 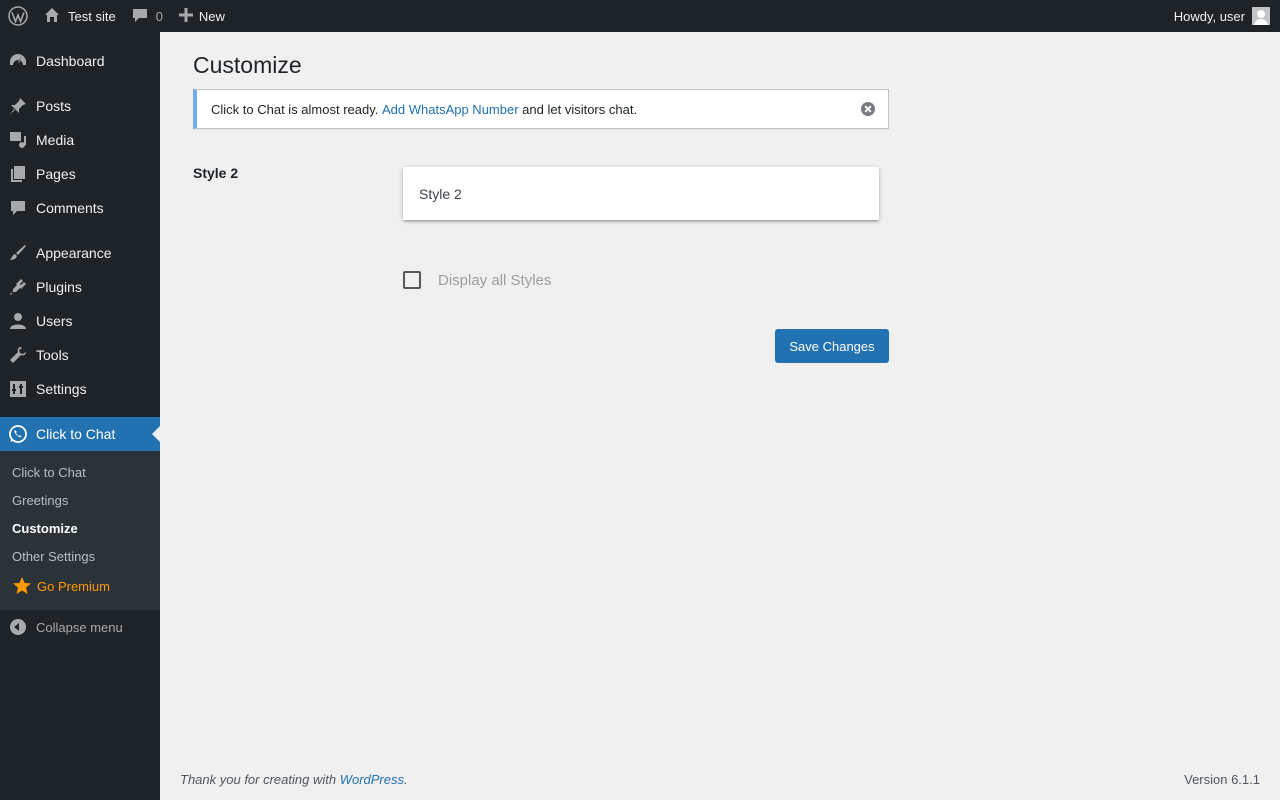 I want to click on howdy-text: Howdy, user, so click(x=1209, y=16).